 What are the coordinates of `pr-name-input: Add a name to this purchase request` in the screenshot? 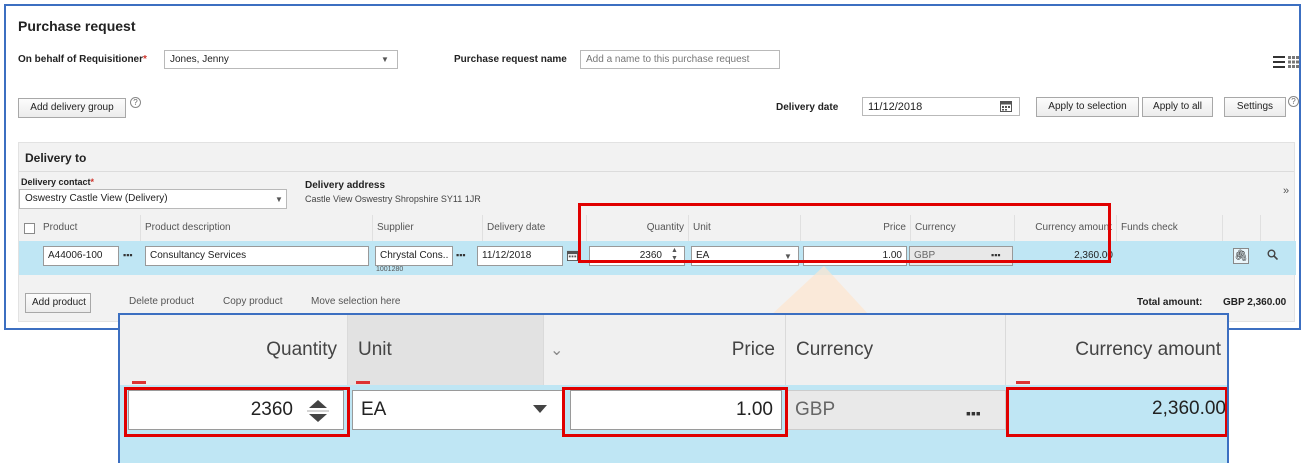 It's located at (680, 59).